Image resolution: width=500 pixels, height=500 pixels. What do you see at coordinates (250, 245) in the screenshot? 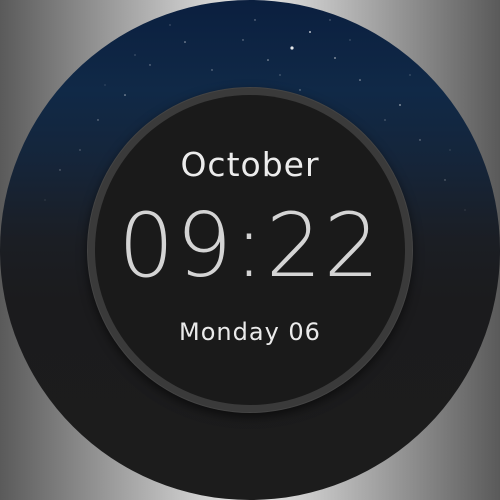
I see `time-display: 09:22` at bounding box center [250, 245].